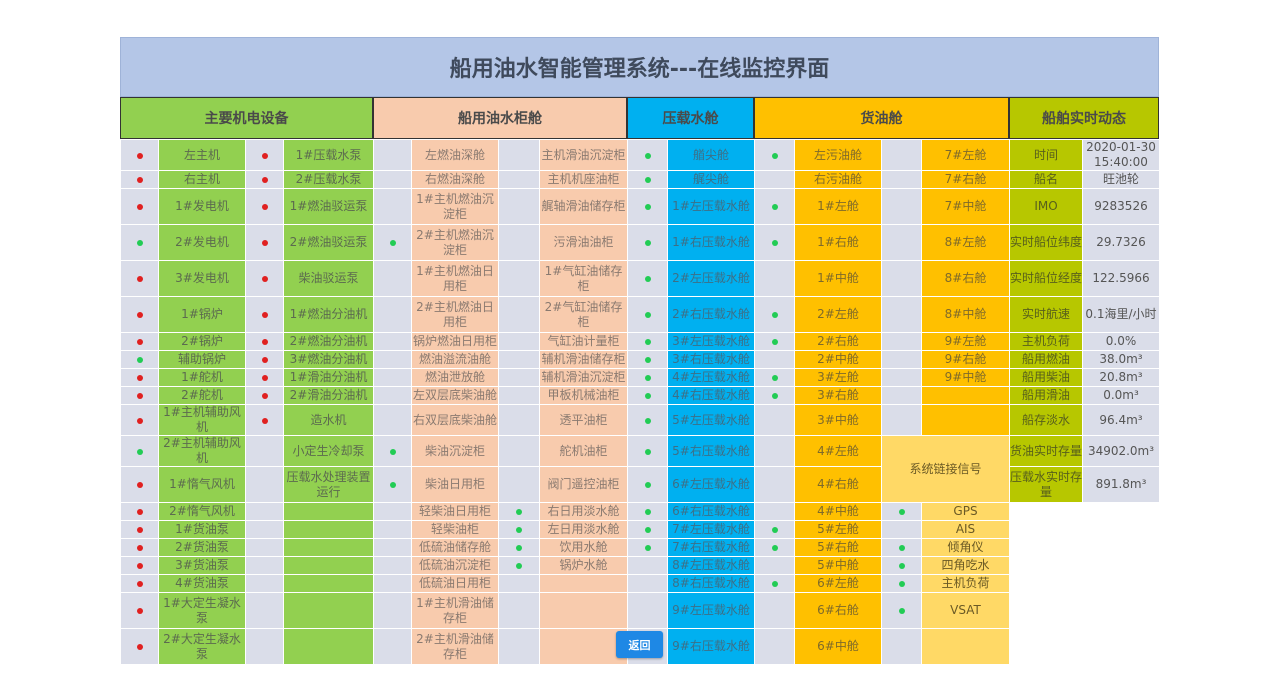 The width and height of the screenshot is (1280, 695). Describe the element at coordinates (1121, 484) in the screenshot. I see `dynamic-value: 891.8m³` at that location.